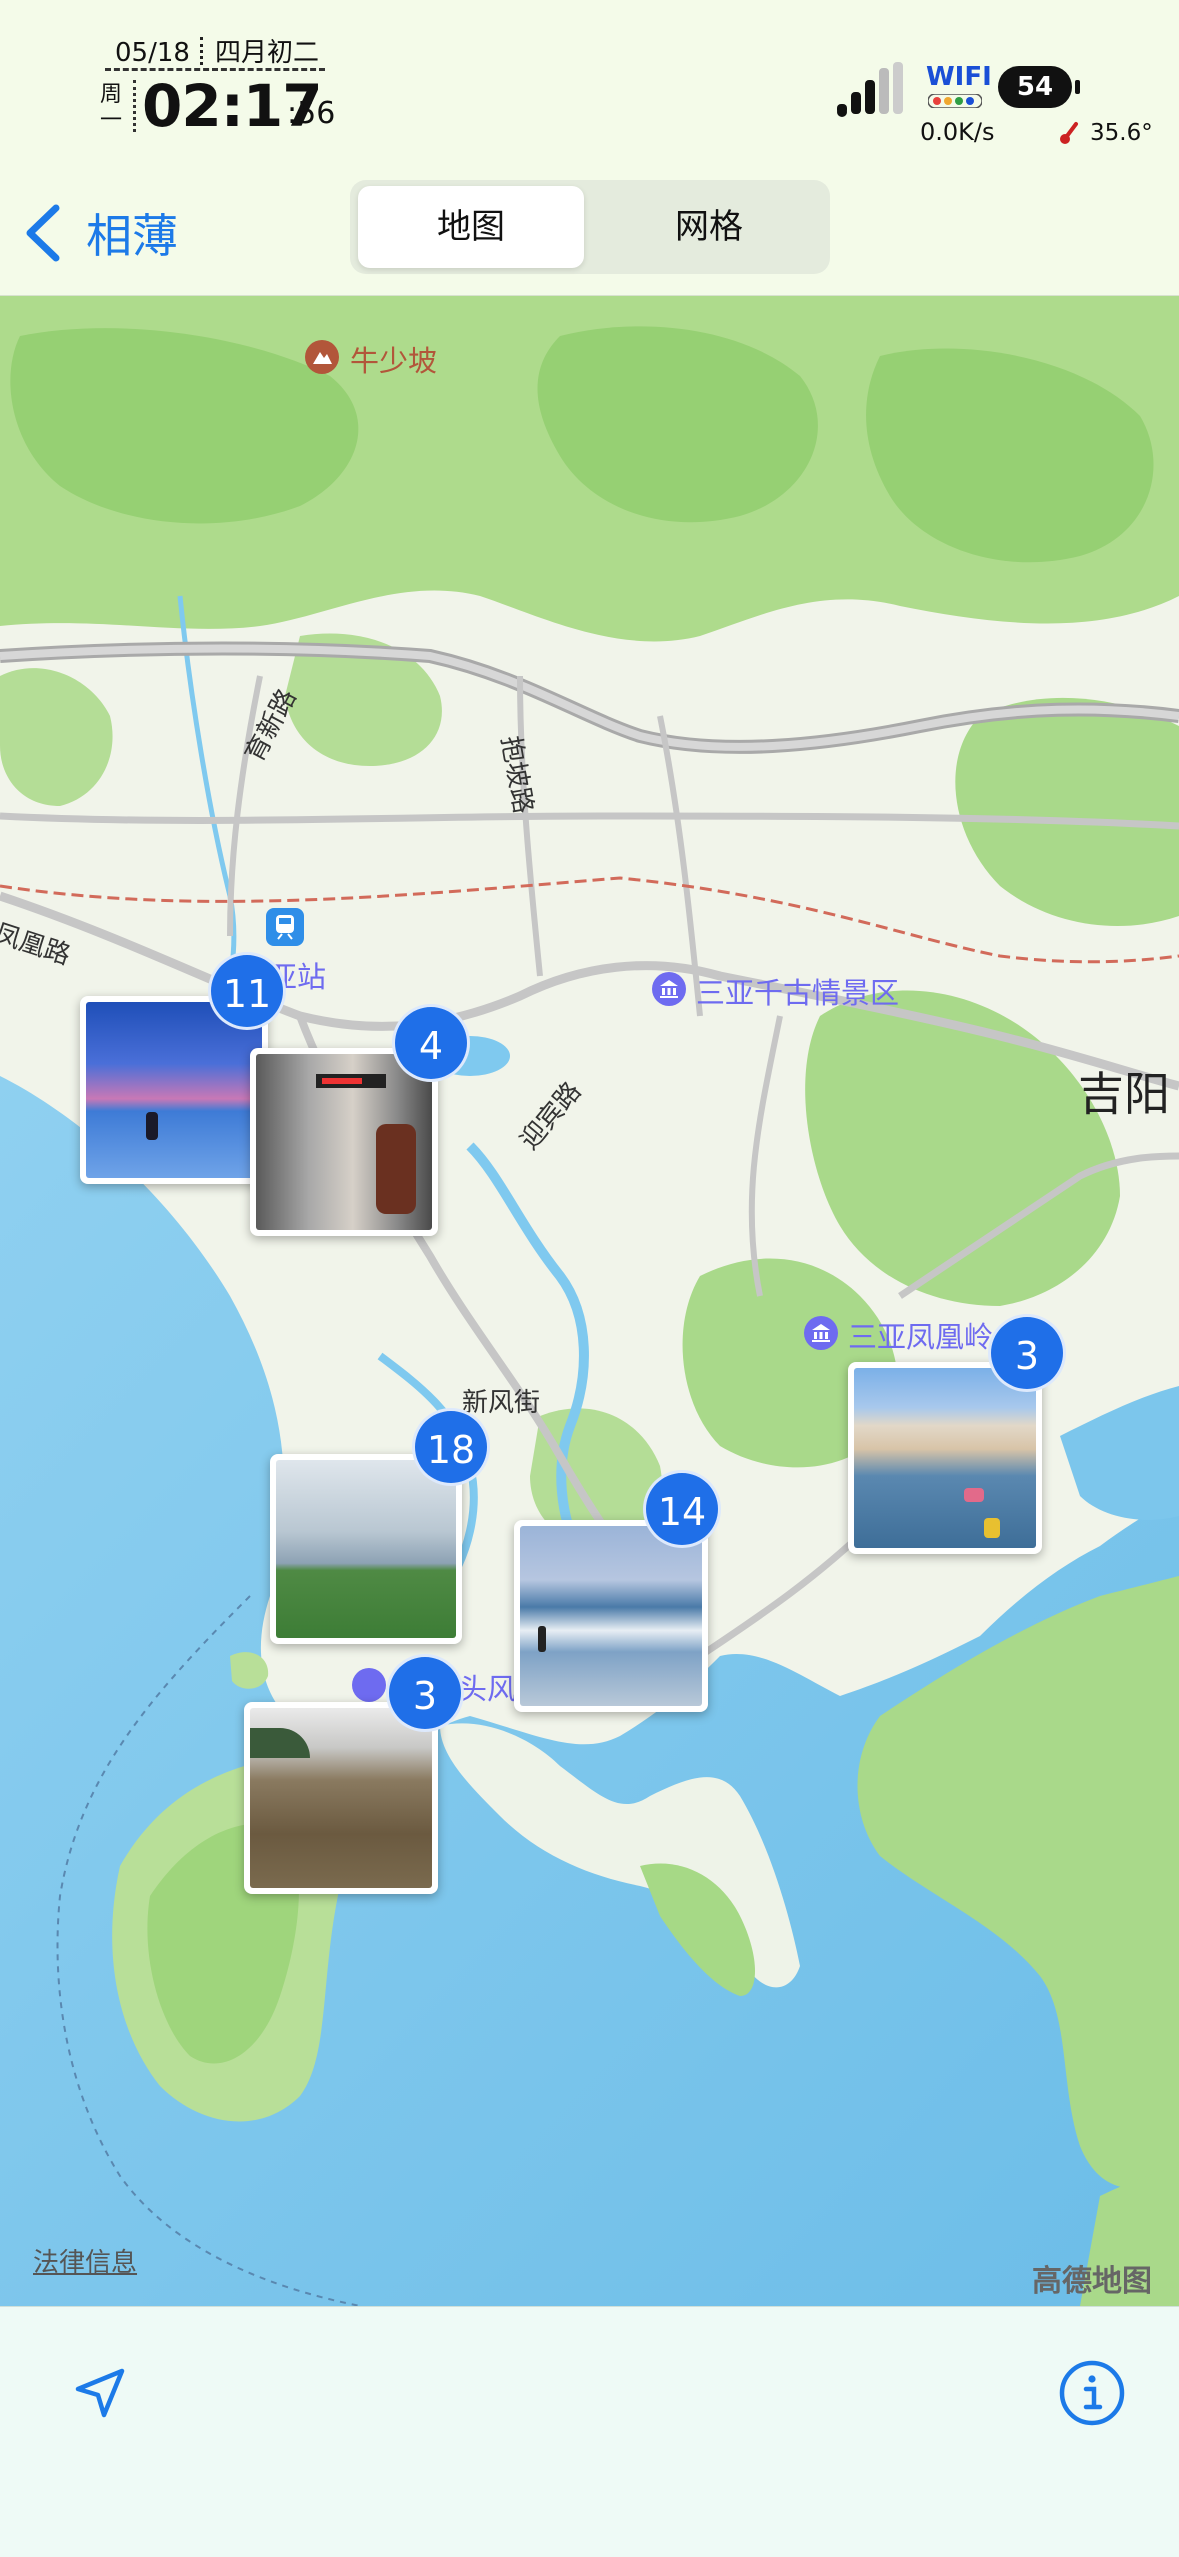 Image resolution: width=1179 pixels, height=2557 pixels. Describe the element at coordinates (1092, 2393) in the screenshot. I see `info-icon` at that location.